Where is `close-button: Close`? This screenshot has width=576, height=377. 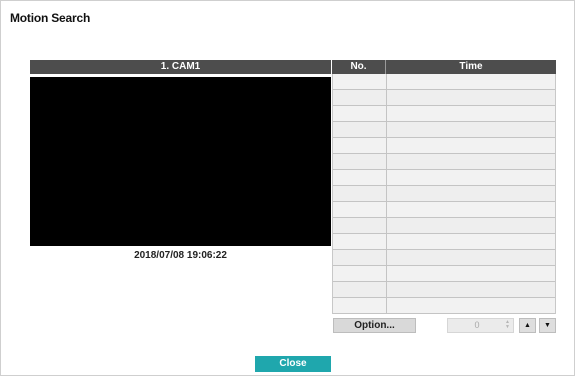
close-button: Close is located at coordinates (293, 364).